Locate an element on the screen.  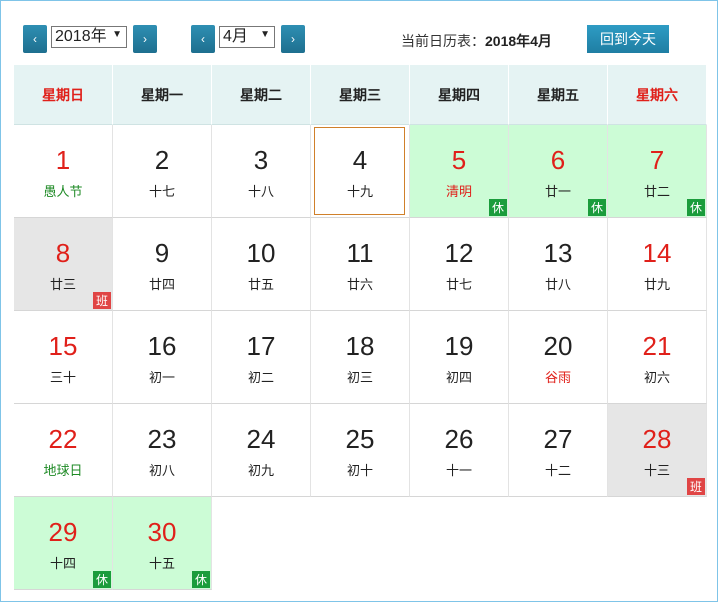
day-number: 5 is located at coordinates (459, 160).